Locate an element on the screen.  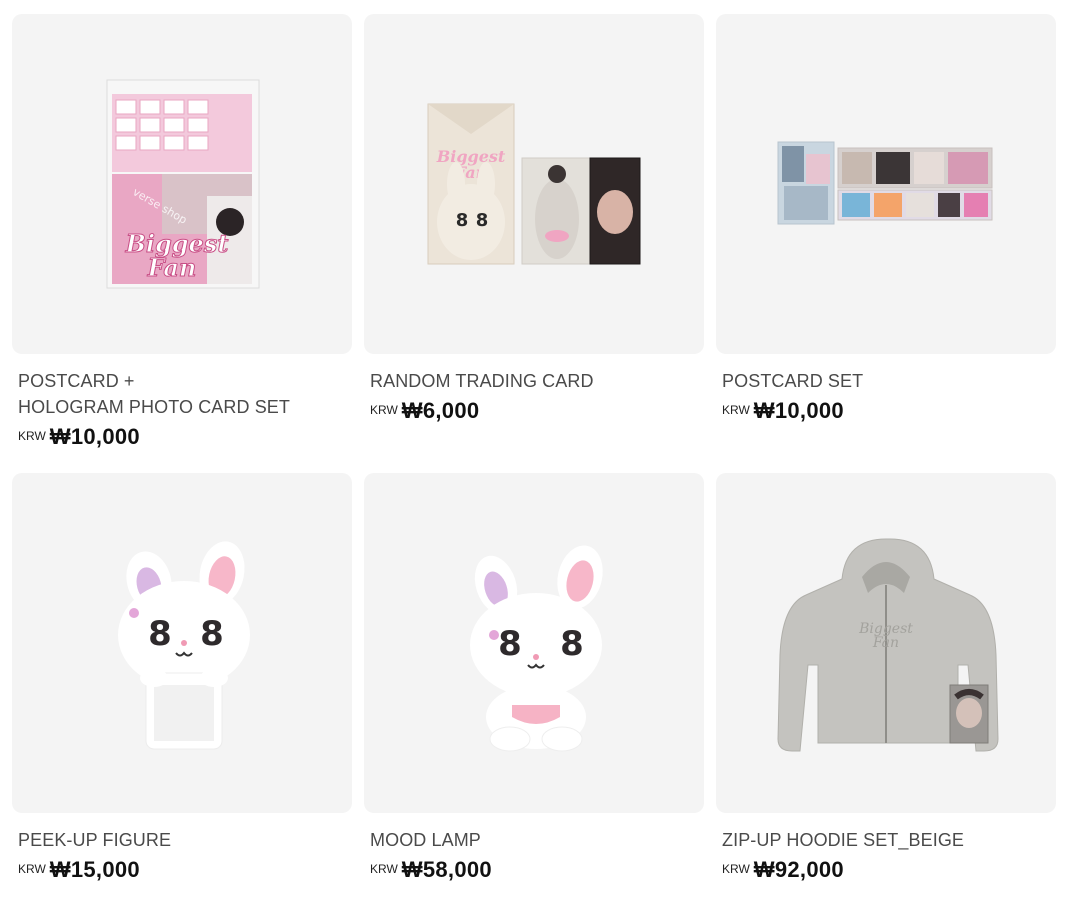
product-price: KRW ₩92,000 is located at coordinates (783, 870).